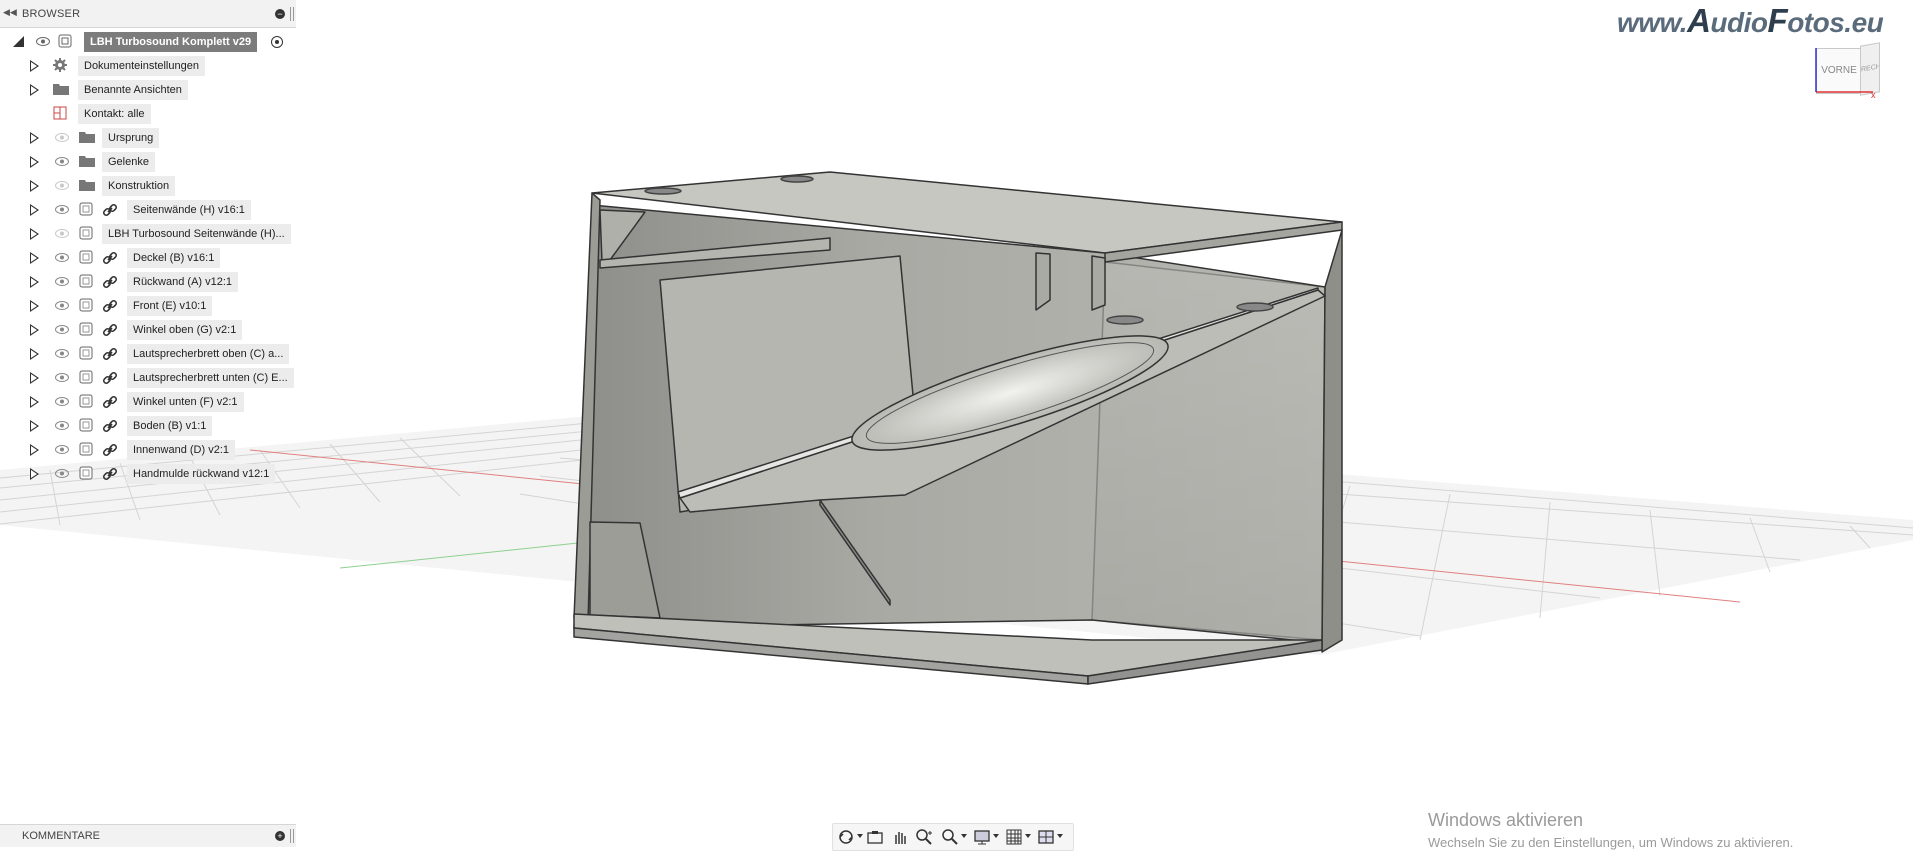  What do you see at coordinates (141, 66) in the screenshot?
I see `tree-item-label: Dokumenteinstellungen` at bounding box center [141, 66].